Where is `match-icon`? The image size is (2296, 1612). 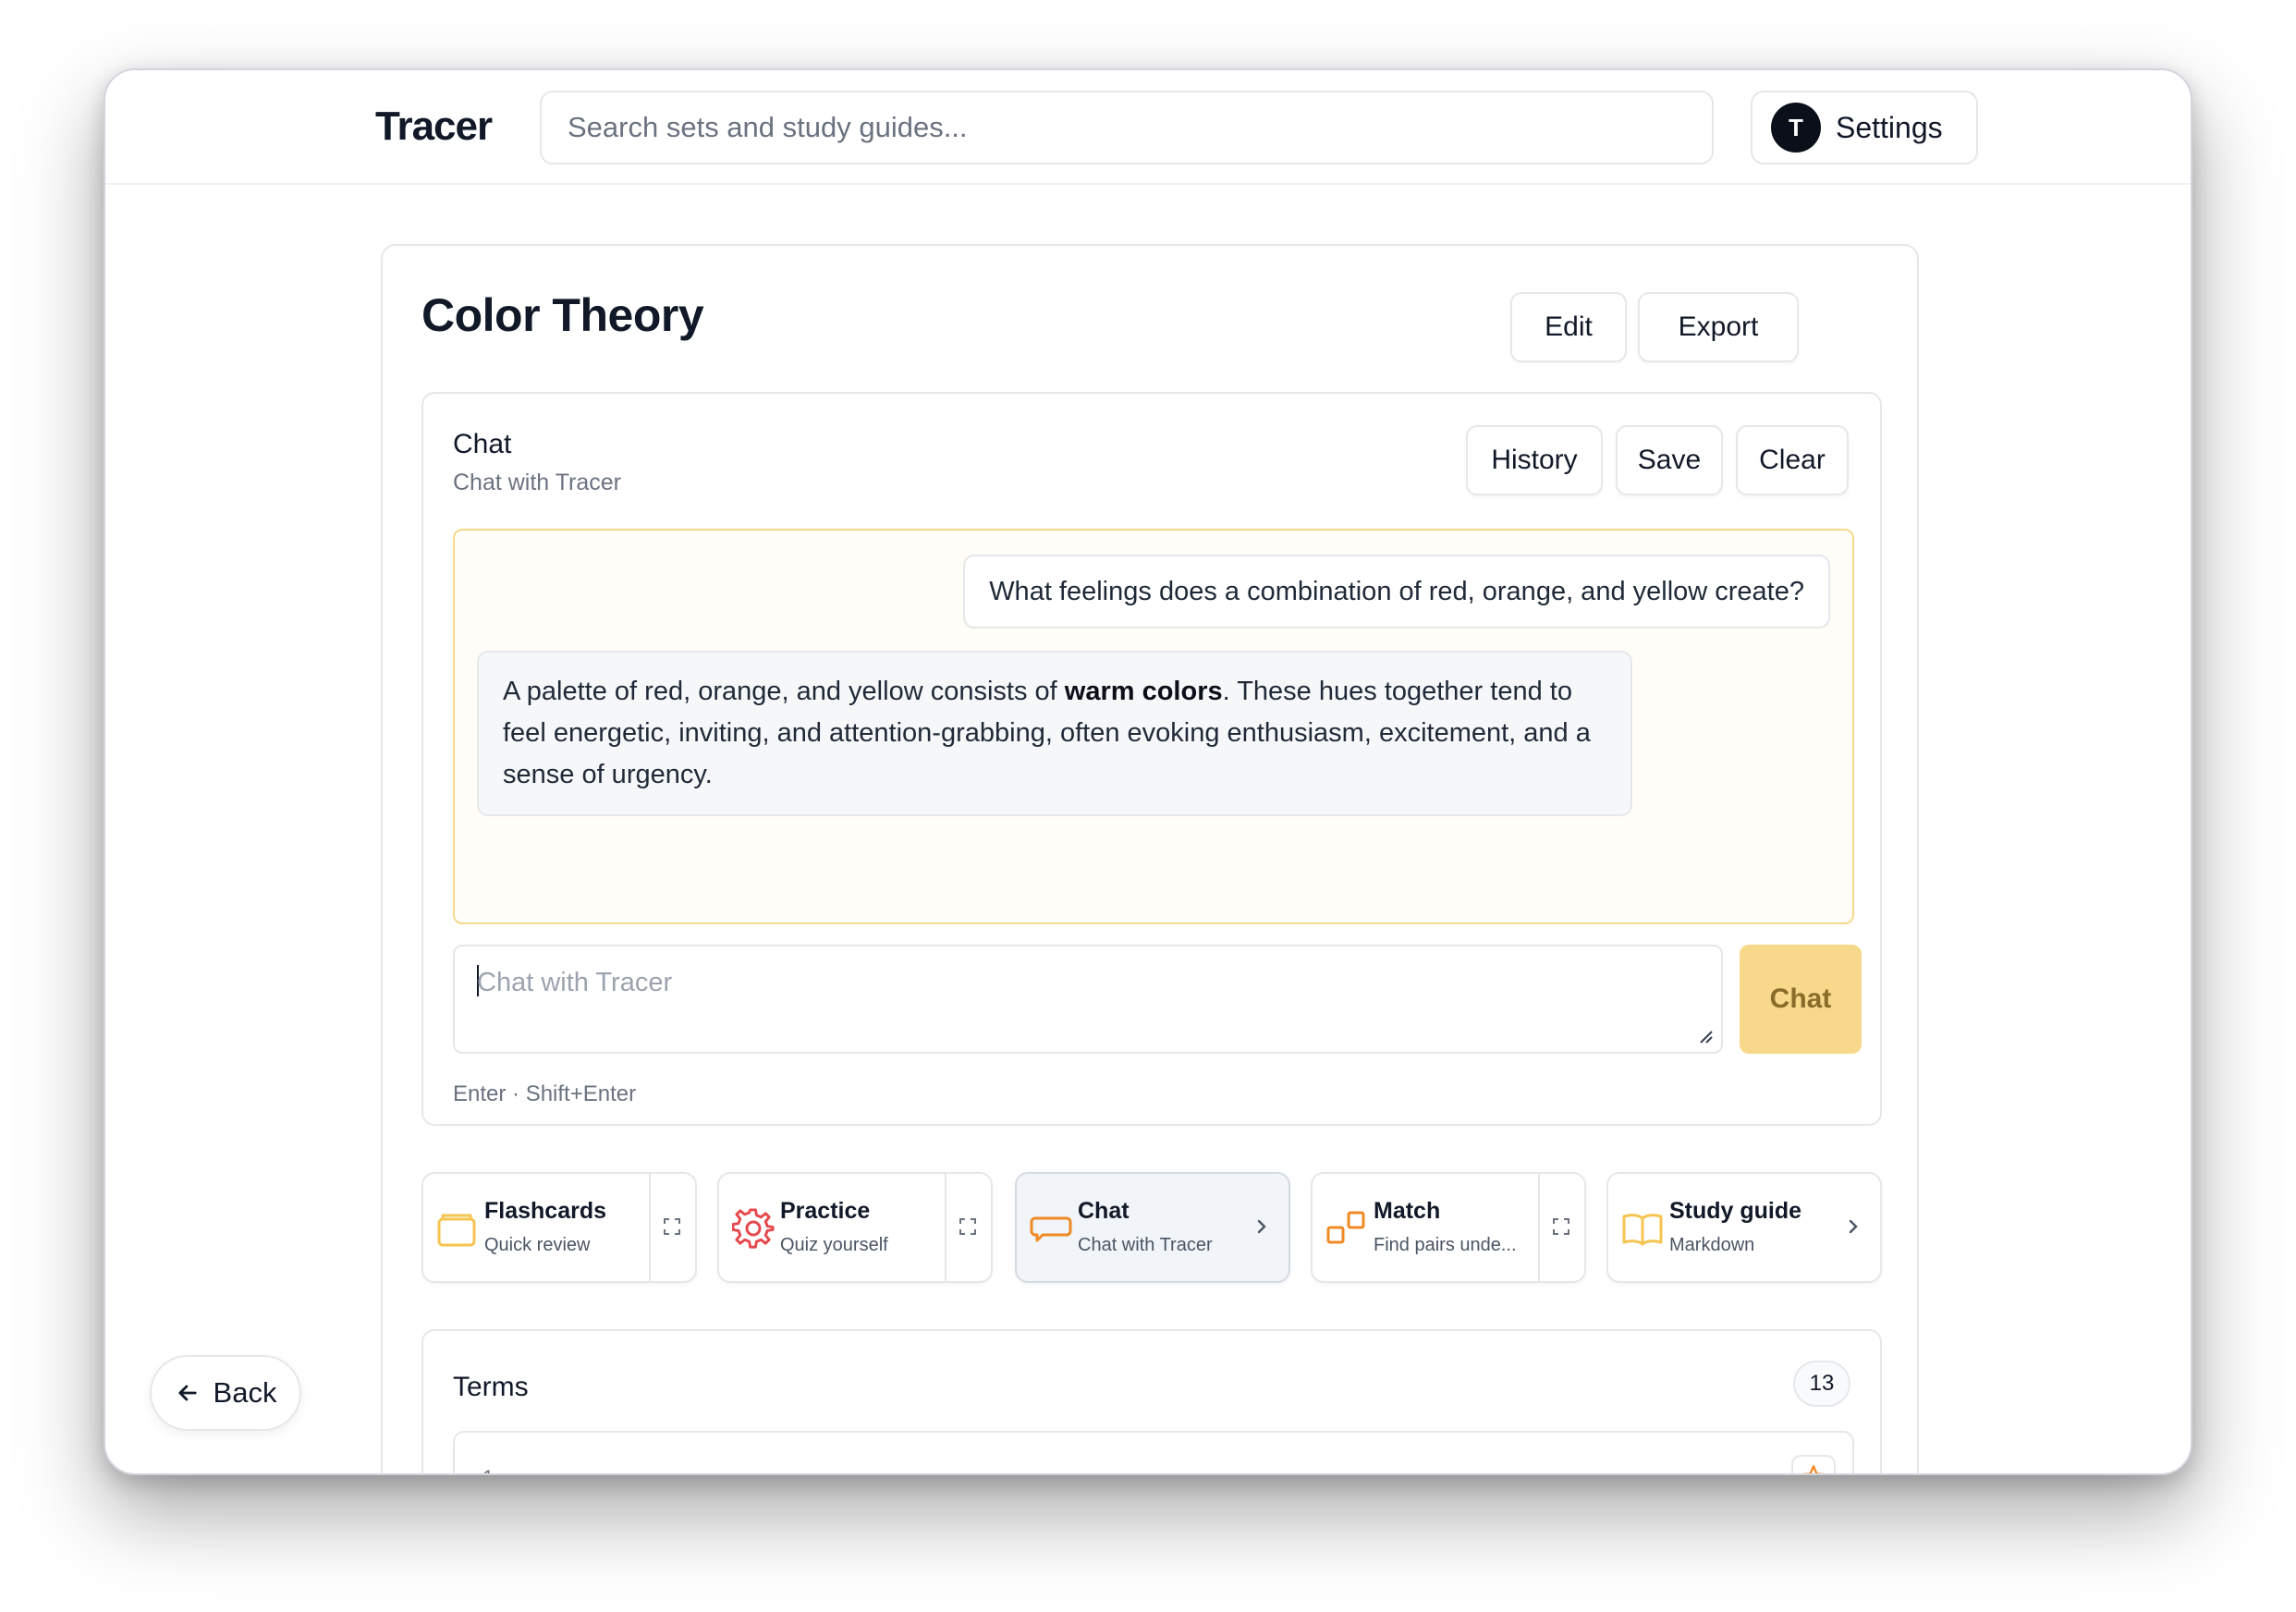 match-icon is located at coordinates (1345, 1227).